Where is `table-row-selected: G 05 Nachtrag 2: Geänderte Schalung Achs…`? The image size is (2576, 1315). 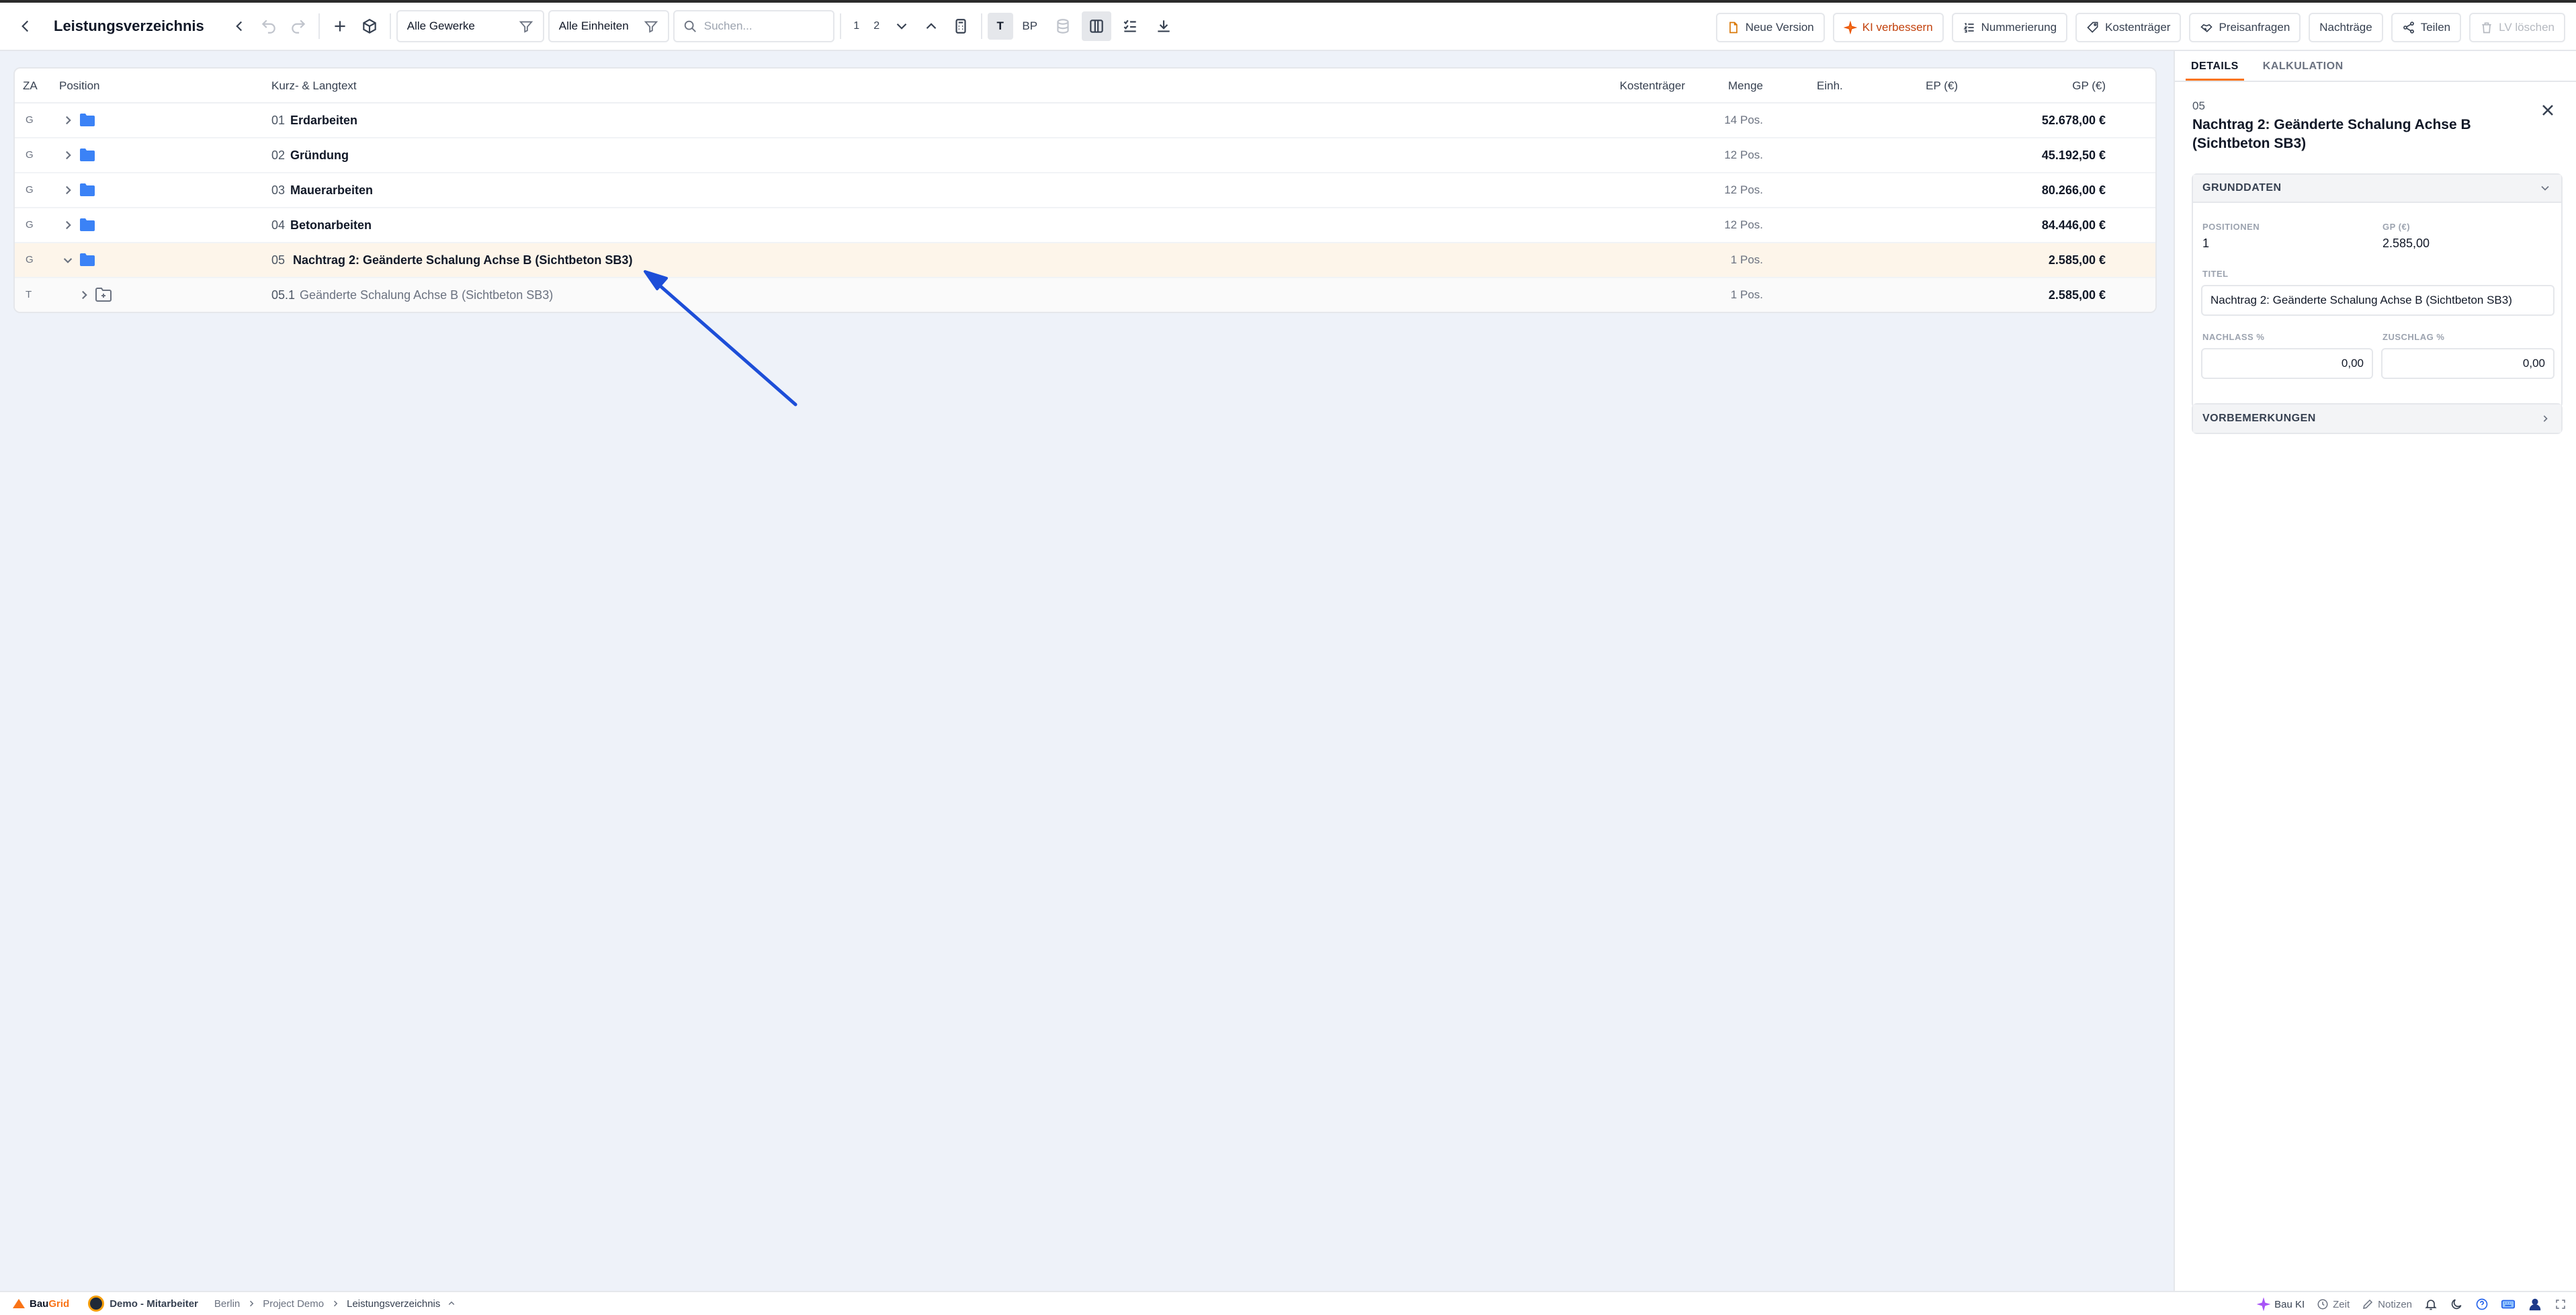 table-row-selected: G 05 Nachtrag 2: Geänderte Schalung Achs… is located at coordinates (1085, 260).